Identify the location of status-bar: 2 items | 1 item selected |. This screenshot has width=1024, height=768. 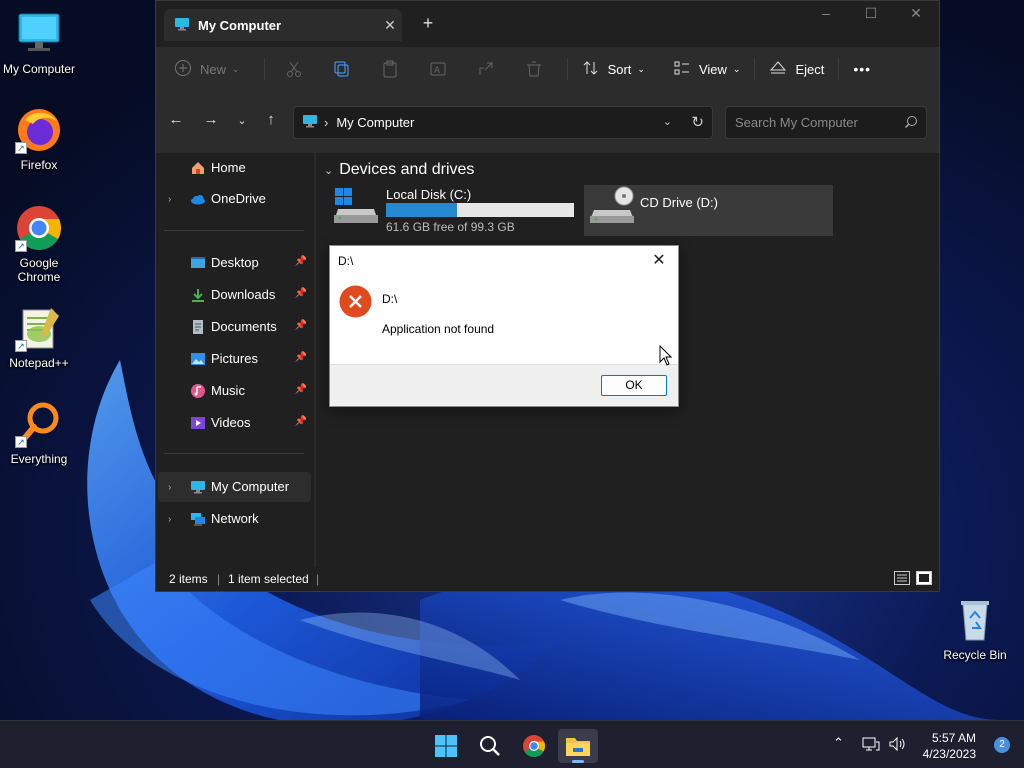
(547, 579).